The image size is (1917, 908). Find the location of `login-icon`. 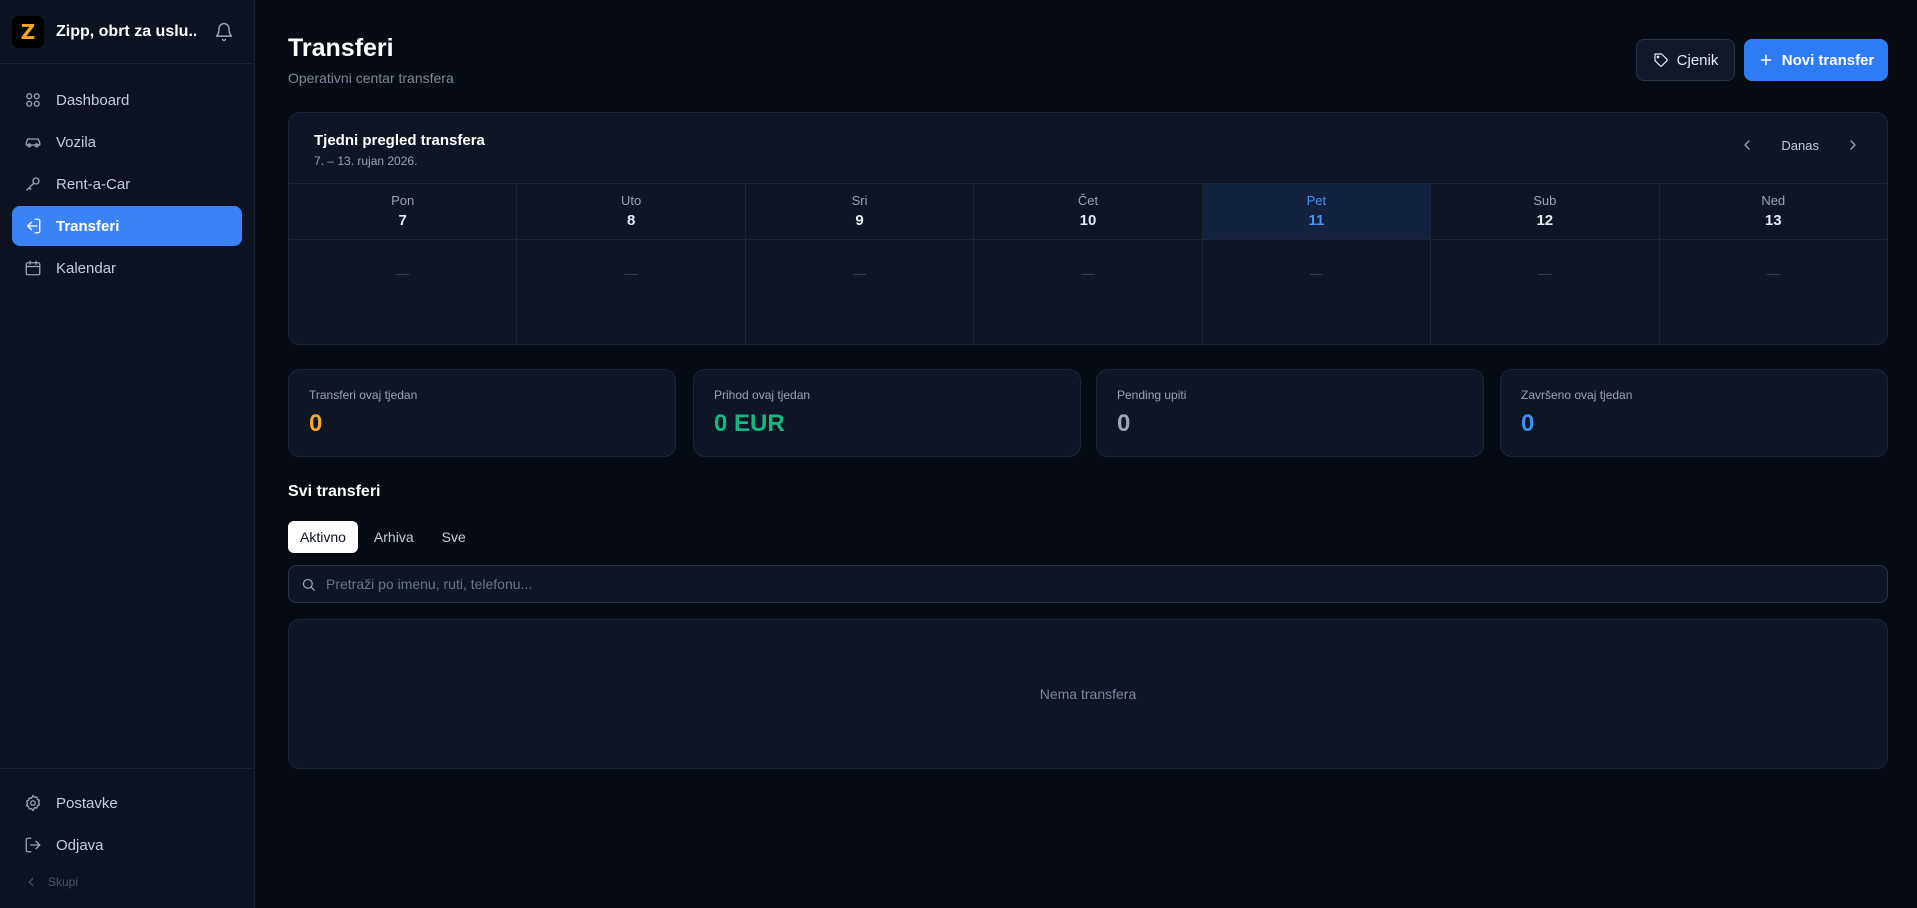

login-icon is located at coordinates (34, 226).